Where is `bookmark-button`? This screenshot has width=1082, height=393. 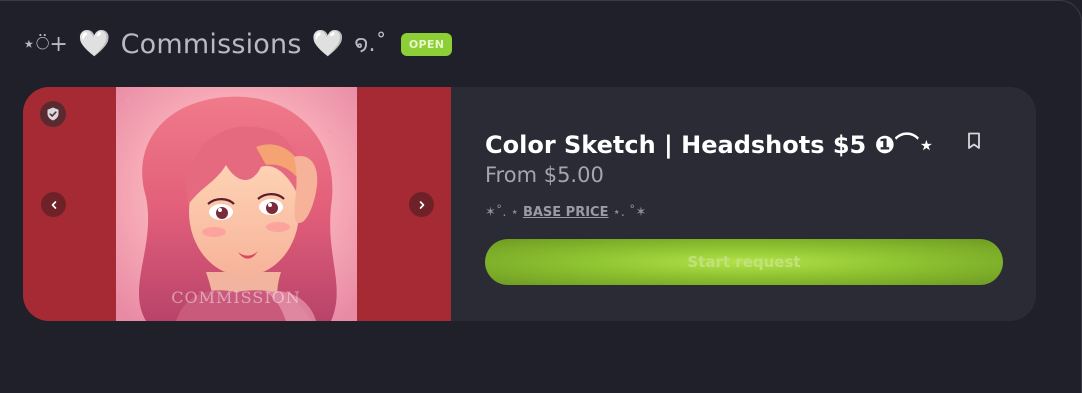 bookmark-button is located at coordinates (974, 141).